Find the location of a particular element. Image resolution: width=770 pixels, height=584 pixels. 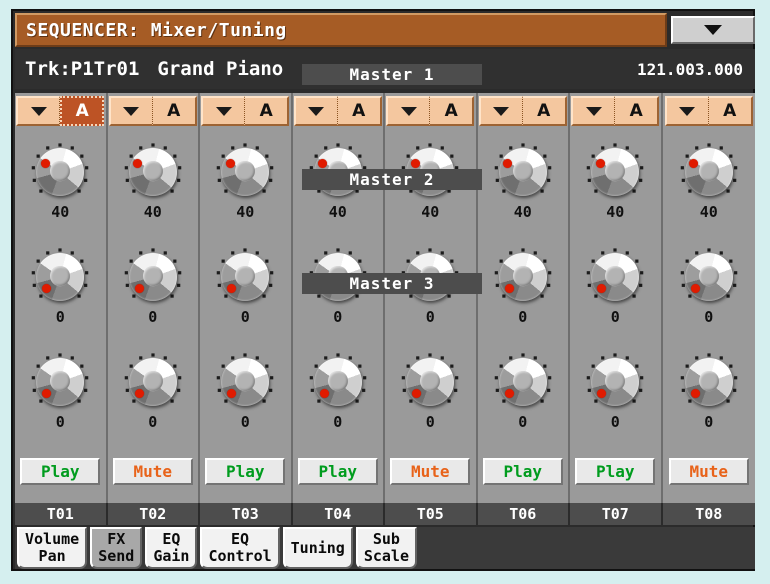

tab-label-line2: Control is located at coordinates (240, 556).